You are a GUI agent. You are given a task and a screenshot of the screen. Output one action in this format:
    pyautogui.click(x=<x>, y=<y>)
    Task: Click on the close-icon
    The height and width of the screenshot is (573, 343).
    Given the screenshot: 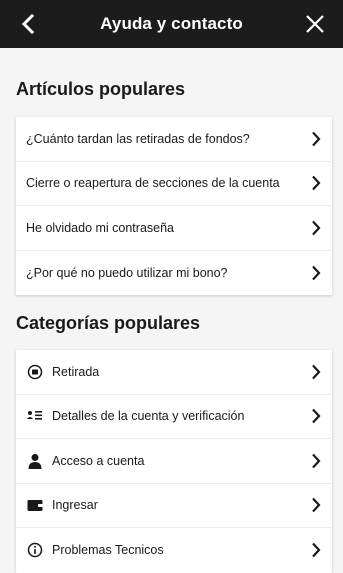 What is the action you would take?
    pyautogui.click(x=315, y=24)
    